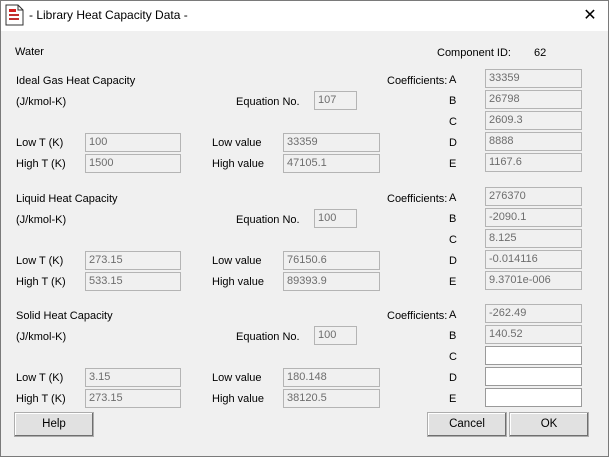 Image resolution: width=609 pixels, height=457 pixels. Describe the element at coordinates (237, 378) in the screenshot. I see `solid-low-value-label: Low value` at that location.